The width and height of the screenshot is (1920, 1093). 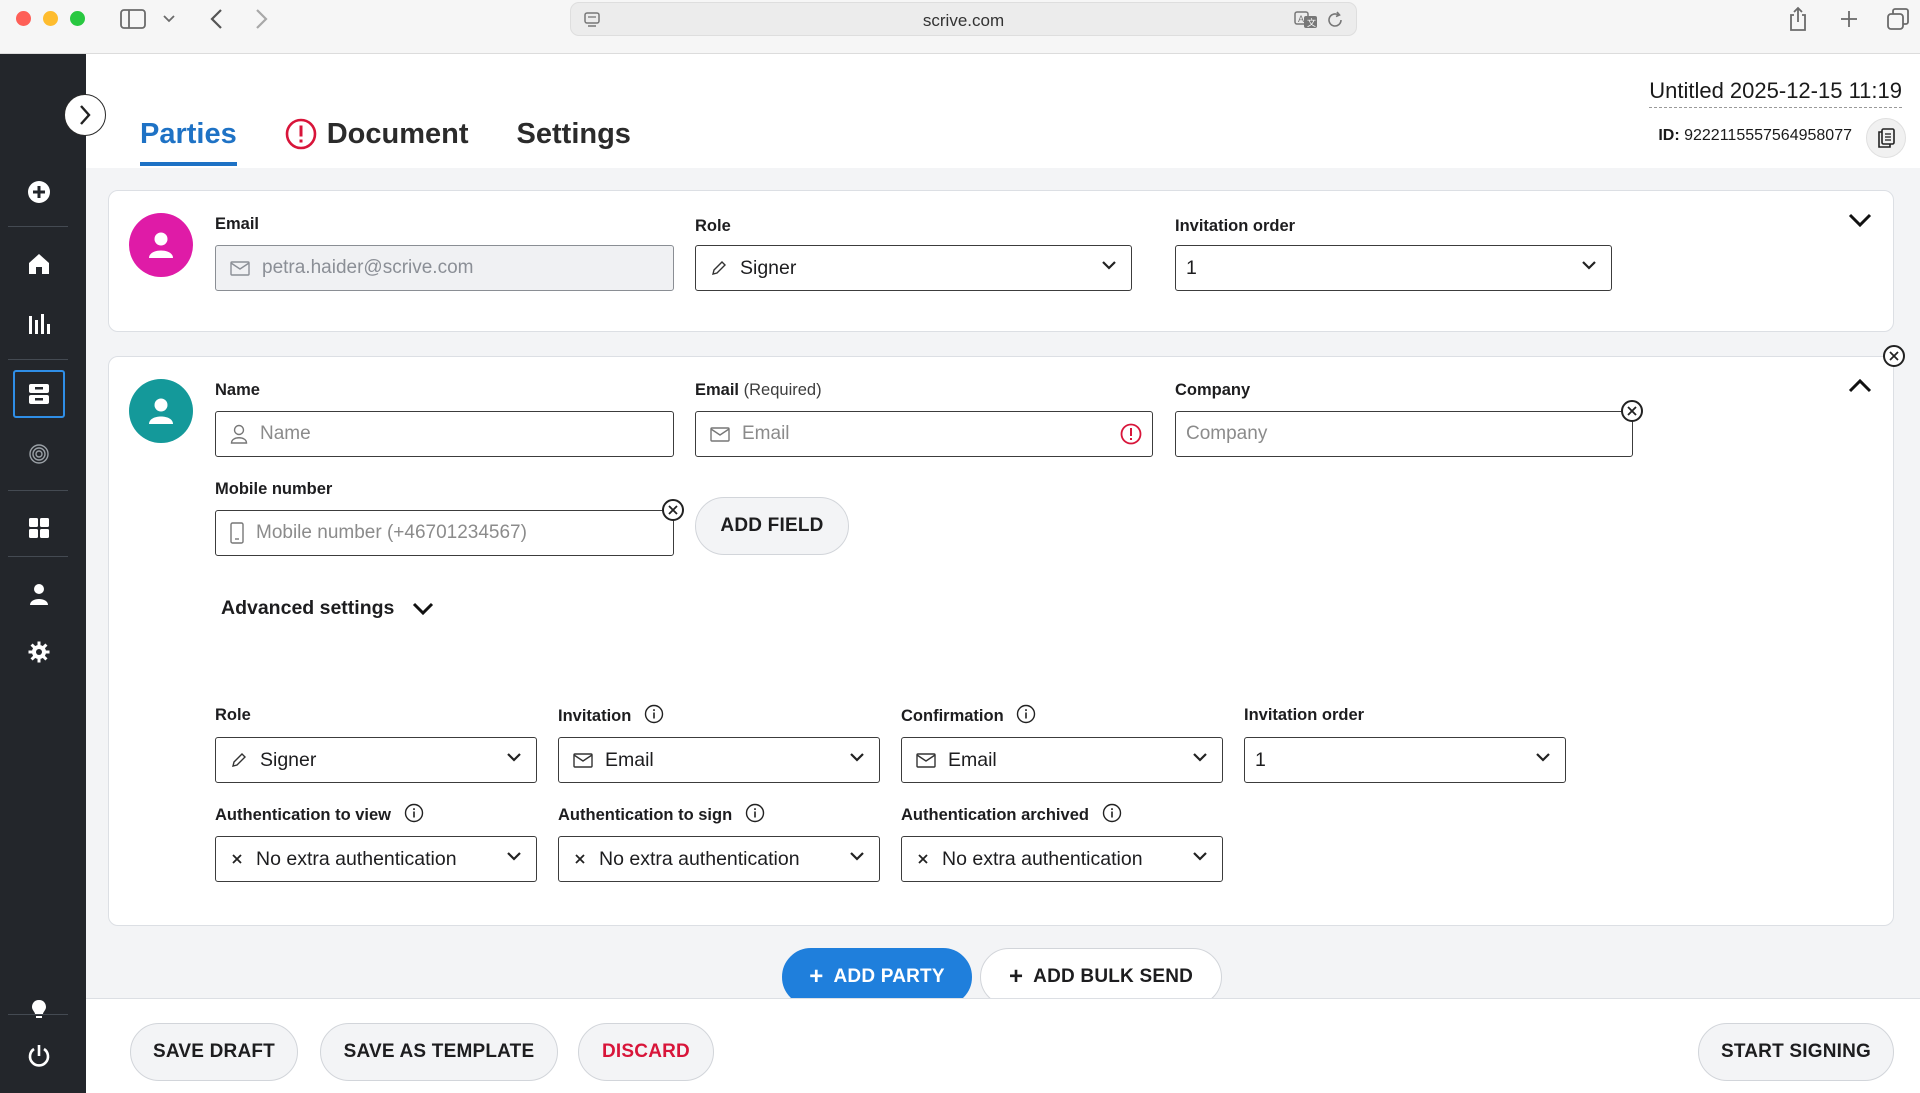 What do you see at coordinates (1191, 267) in the screenshot?
I see `party1-order-value: 1` at bounding box center [1191, 267].